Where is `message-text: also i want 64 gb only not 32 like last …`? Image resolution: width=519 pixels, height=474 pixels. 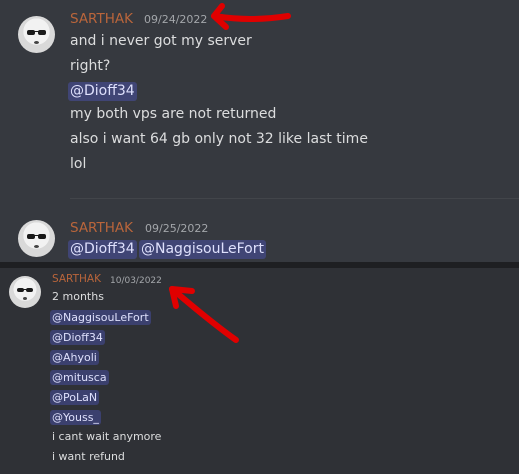
message-text: also i want 64 gb only not 32 like last … is located at coordinates (219, 139).